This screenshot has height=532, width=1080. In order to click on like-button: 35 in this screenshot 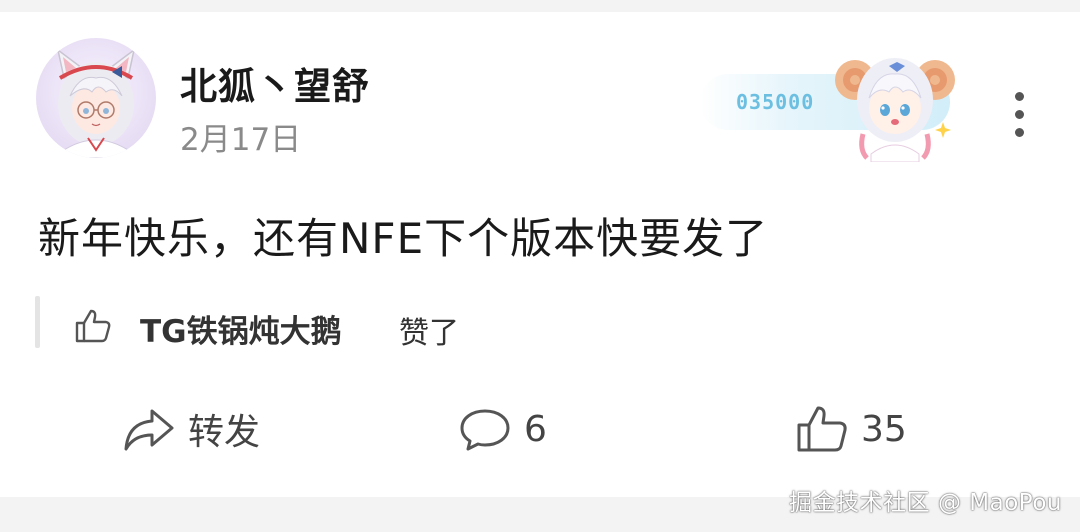, I will do `click(851, 429)`.